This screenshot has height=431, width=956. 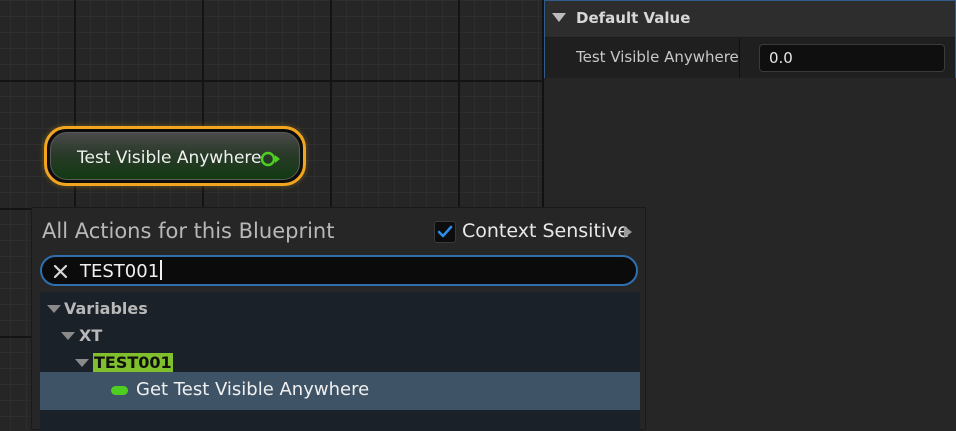 I want to click on tree-category-label: Variables, so click(x=106, y=308).